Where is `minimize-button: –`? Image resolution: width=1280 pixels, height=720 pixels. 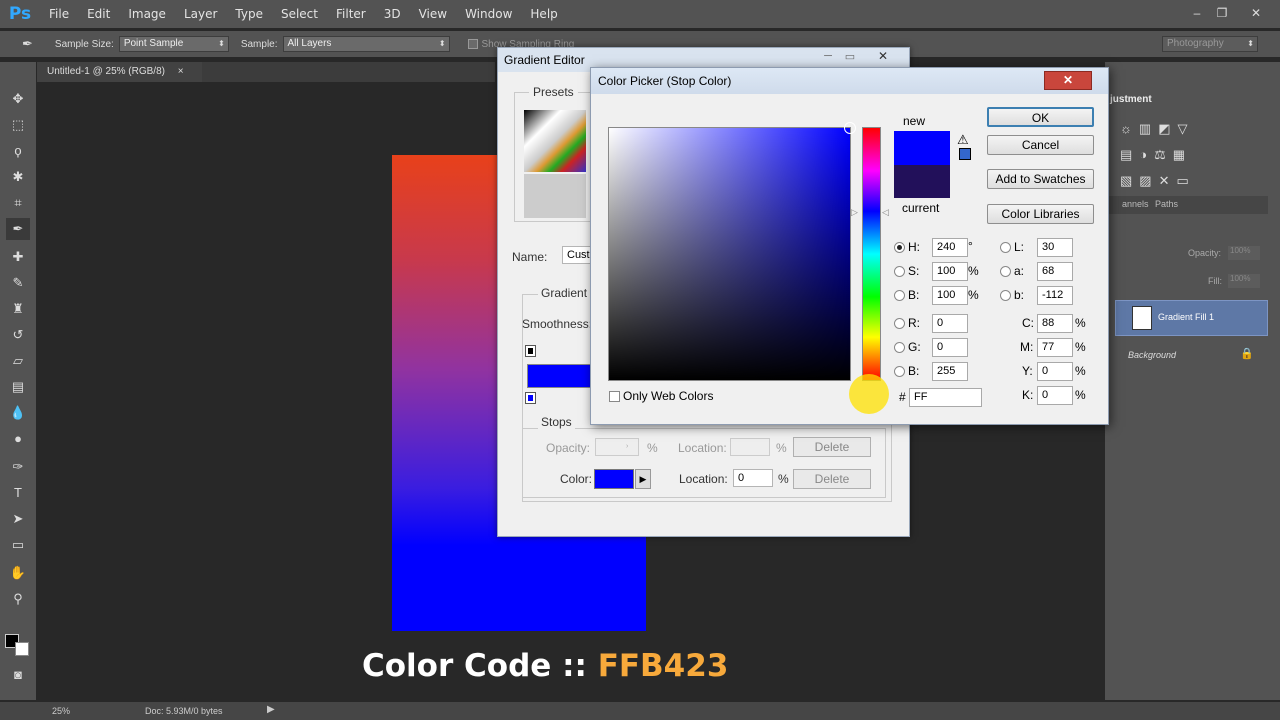 minimize-button: – is located at coordinates (1197, 13).